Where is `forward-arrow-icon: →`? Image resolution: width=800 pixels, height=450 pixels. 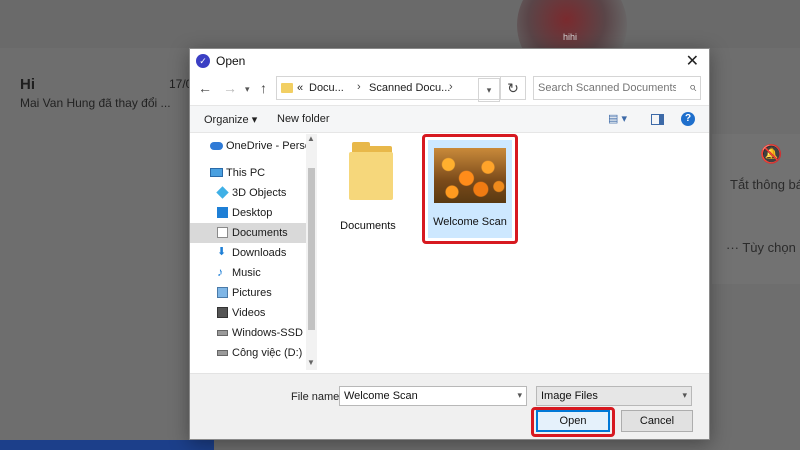 forward-arrow-icon: → is located at coordinates (230, 88).